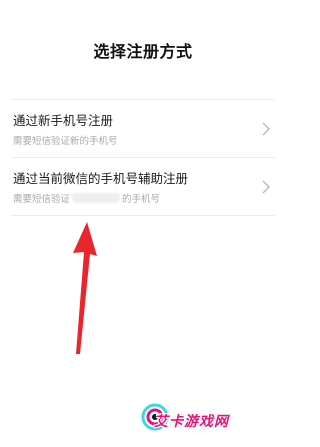  Describe the element at coordinates (191, 422) in the screenshot. I see `watermark-text: 艾卡游戏网` at that location.